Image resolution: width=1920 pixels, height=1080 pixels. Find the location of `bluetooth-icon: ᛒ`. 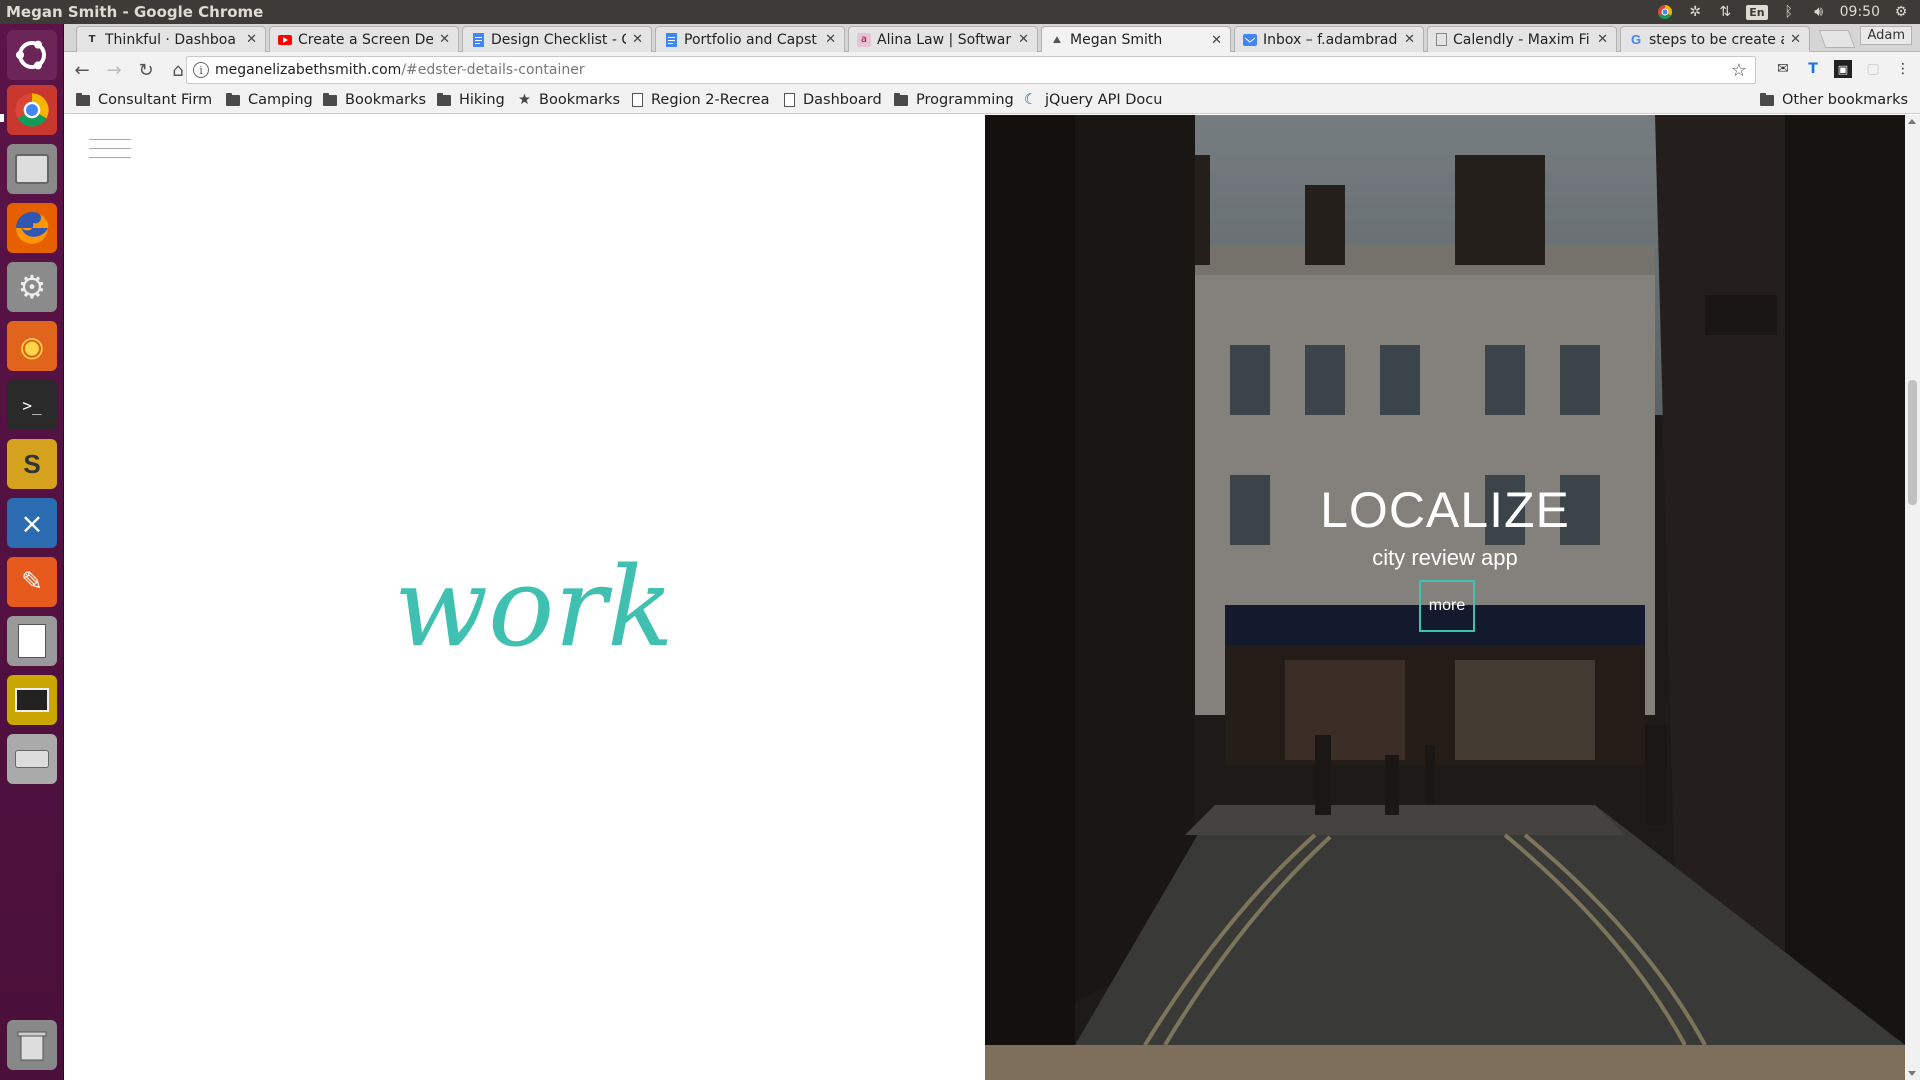

bluetooth-icon: ᛒ is located at coordinates (1789, 12).